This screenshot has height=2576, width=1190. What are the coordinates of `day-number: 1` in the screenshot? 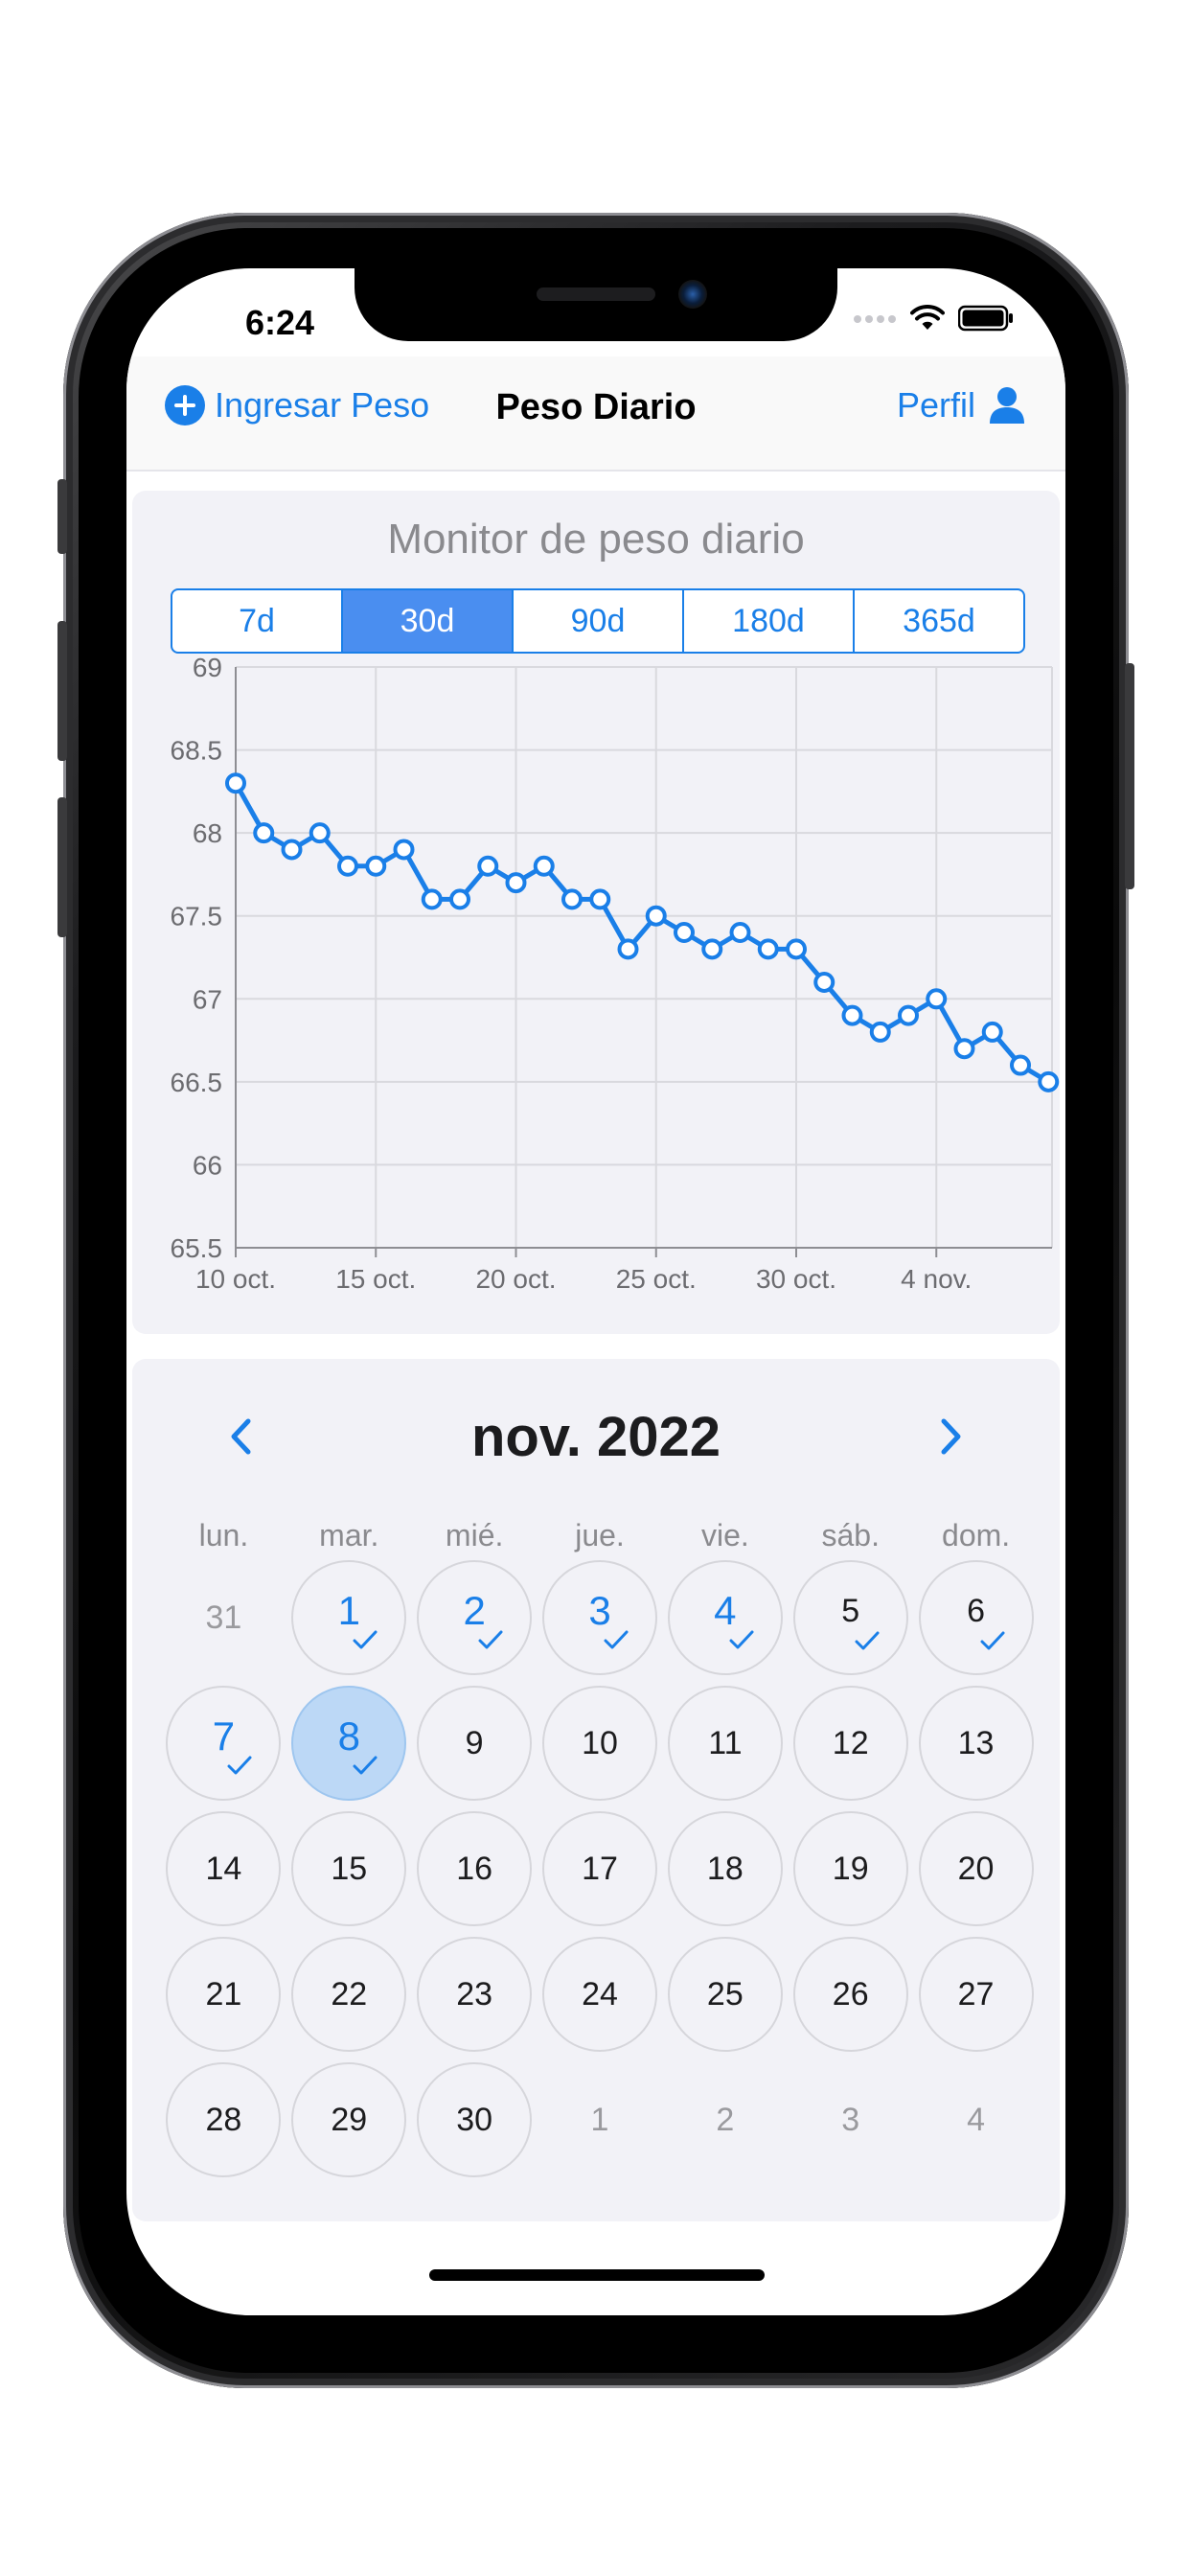 It's located at (600, 2119).